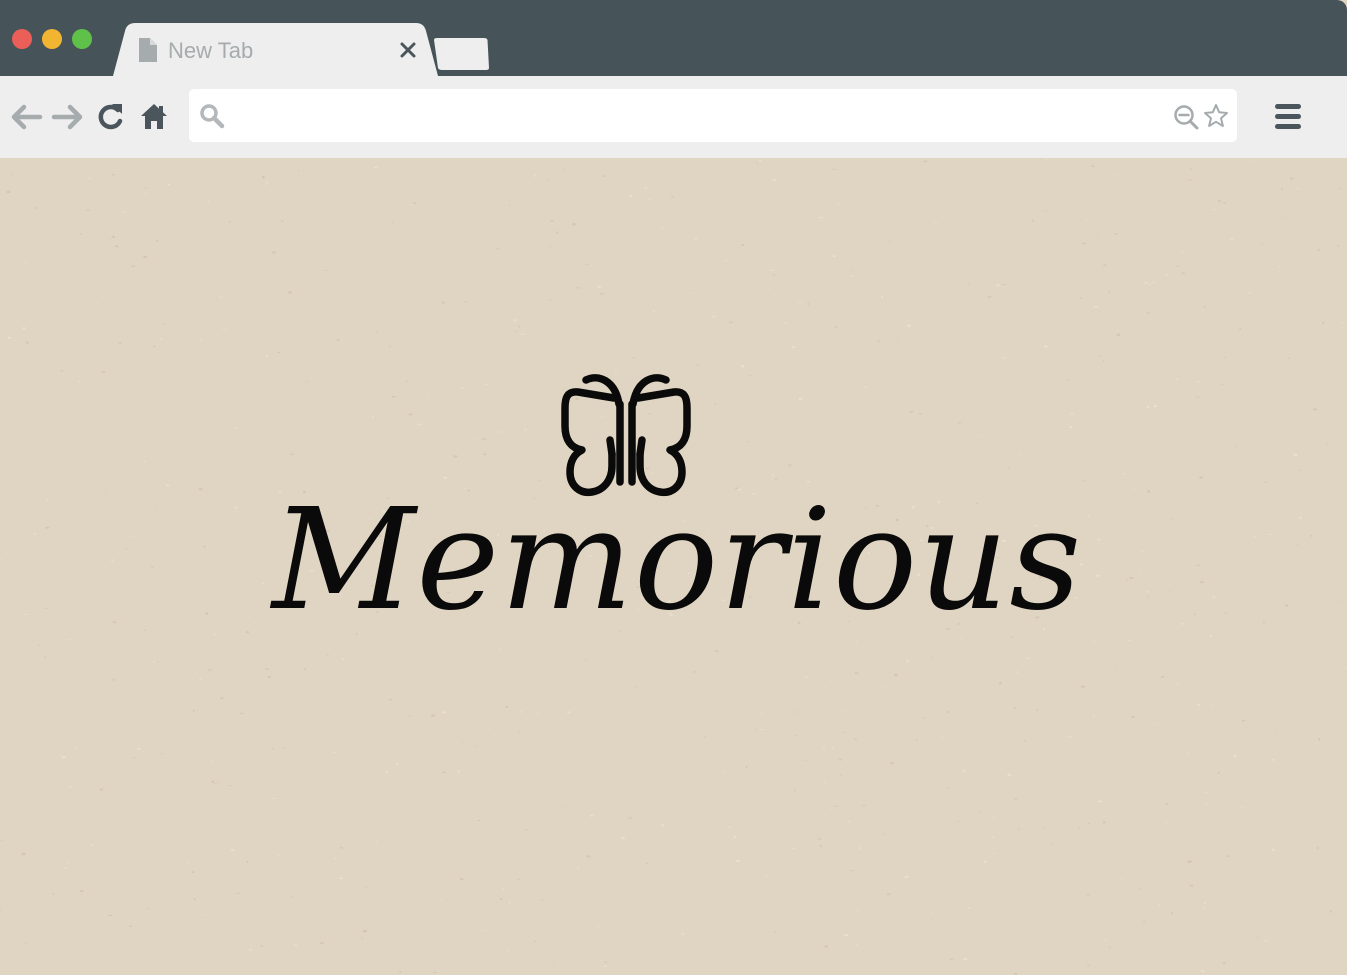 The image size is (1347, 975). I want to click on reload-button, so click(111, 117).